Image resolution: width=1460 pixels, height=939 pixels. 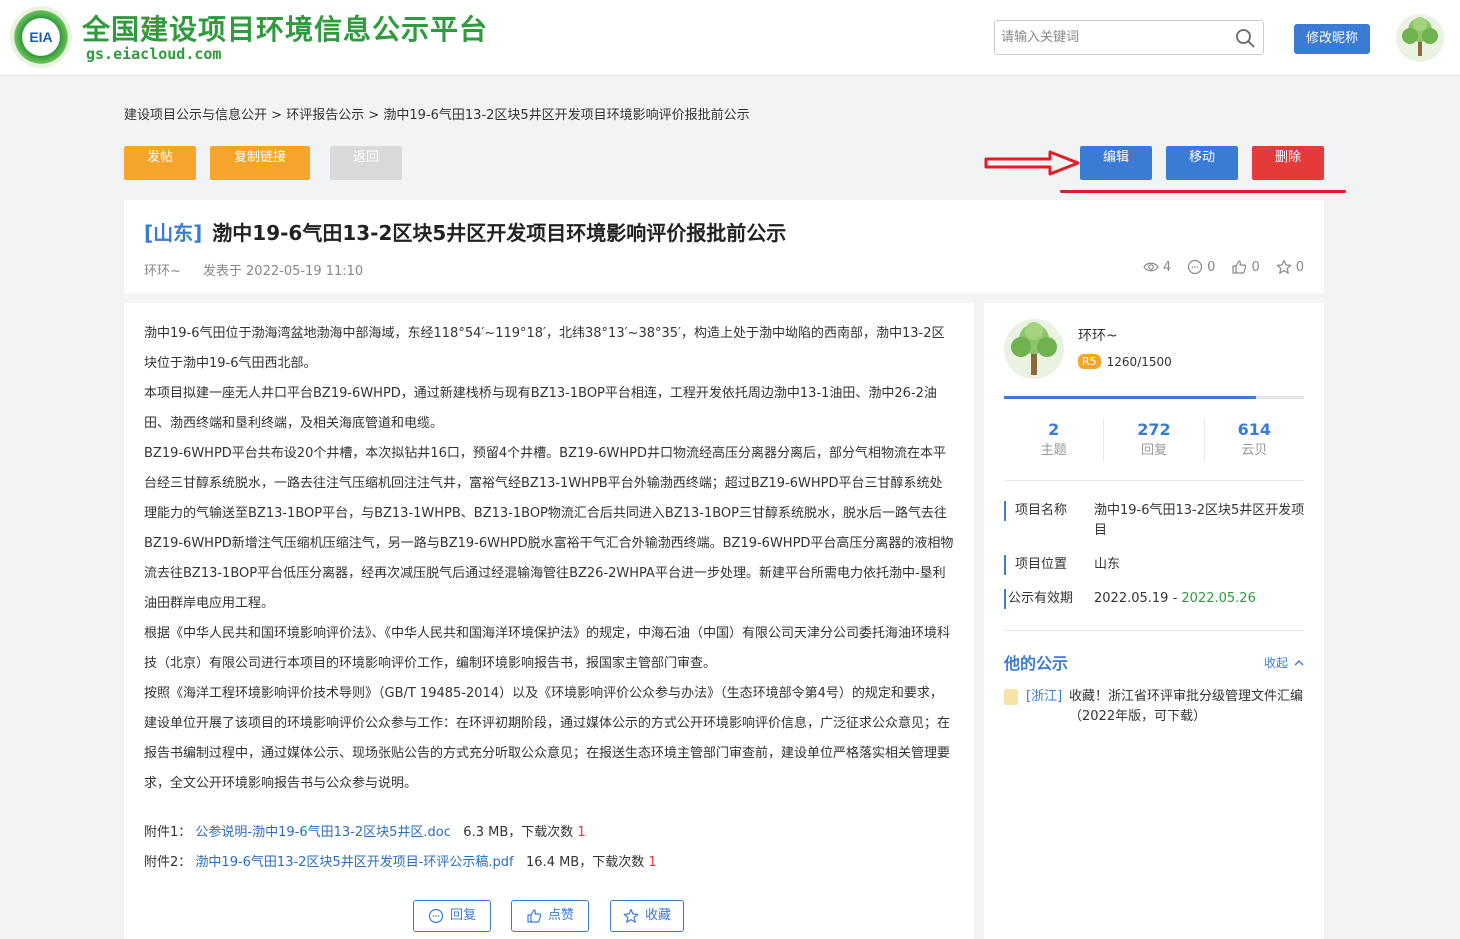 I want to click on comments-count: 0, so click(x=1211, y=267).